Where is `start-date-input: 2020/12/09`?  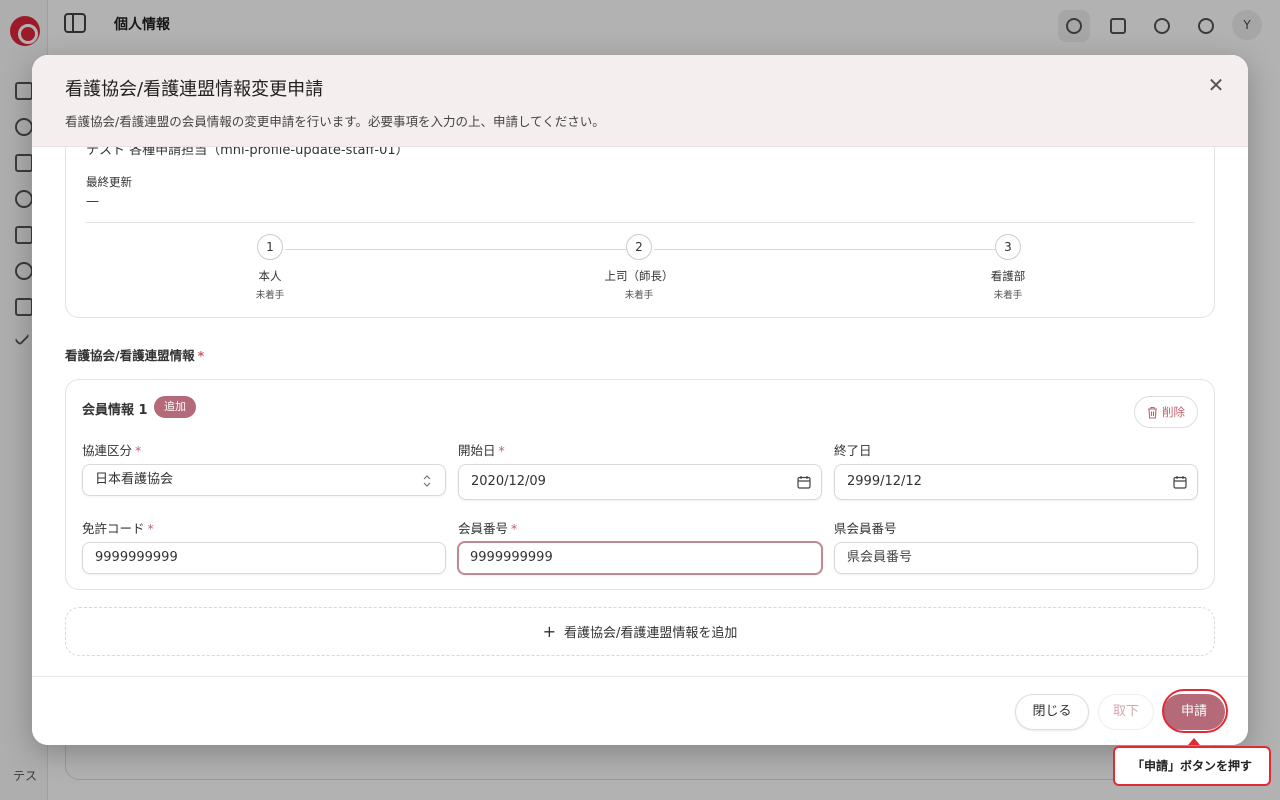 start-date-input: 2020/12/09 is located at coordinates (640, 482).